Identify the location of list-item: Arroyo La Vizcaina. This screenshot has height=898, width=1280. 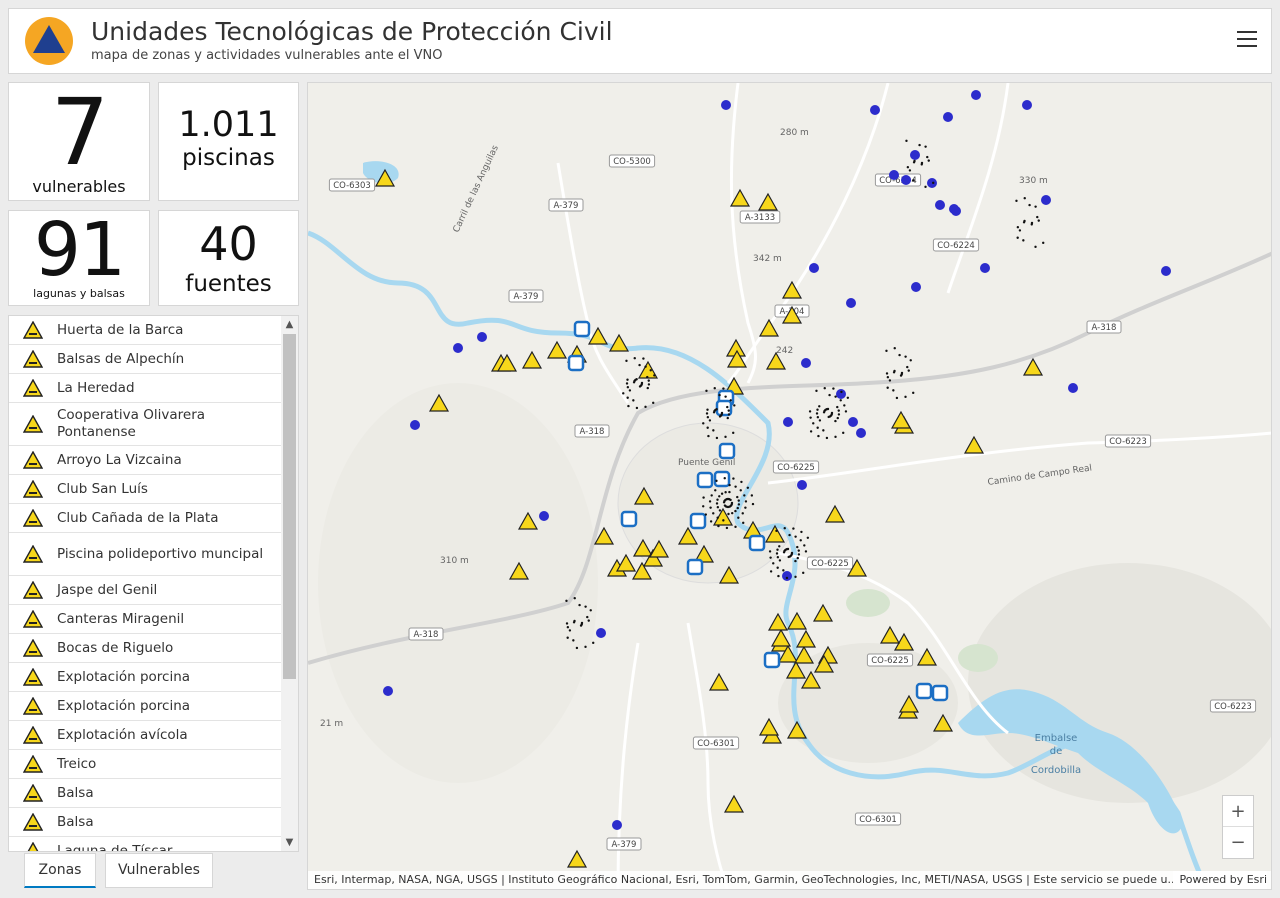
(145, 460).